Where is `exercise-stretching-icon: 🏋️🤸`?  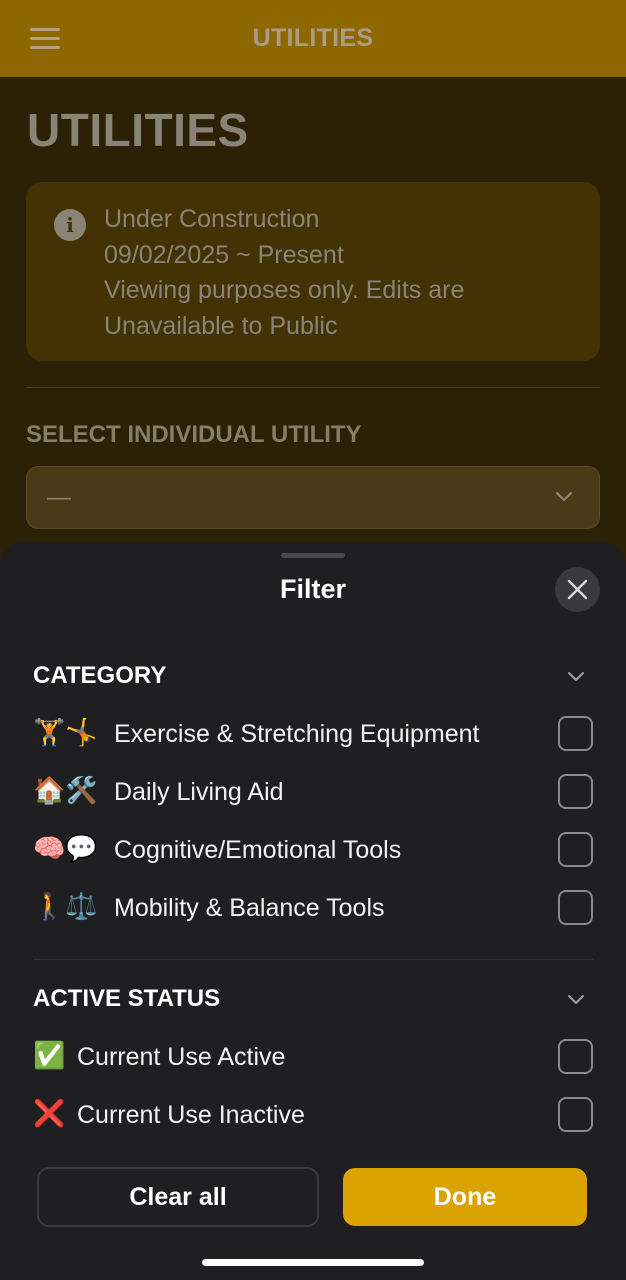
exercise-stretching-icon: 🏋️🤸 is located at coordinates (65, 733).